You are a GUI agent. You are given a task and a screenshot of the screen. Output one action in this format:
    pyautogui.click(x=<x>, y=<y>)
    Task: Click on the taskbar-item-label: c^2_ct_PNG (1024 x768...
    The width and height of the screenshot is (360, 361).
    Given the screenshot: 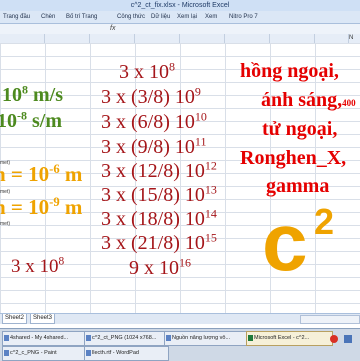 What is the action you would take?
    pyautogui.click(x=124, y=338)
    